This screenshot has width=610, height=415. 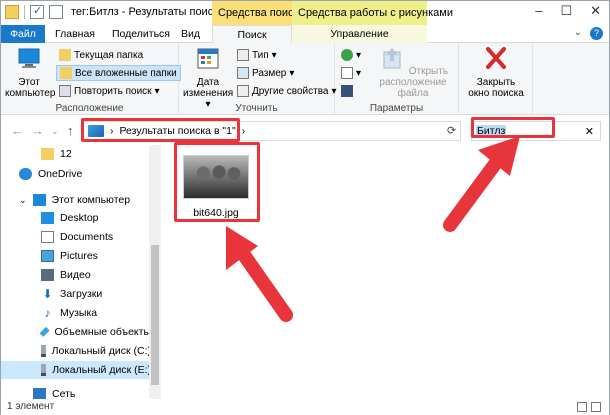 I want to click on nav-item-3d-objects: Объемные объекты, so click(x=76, y=332).